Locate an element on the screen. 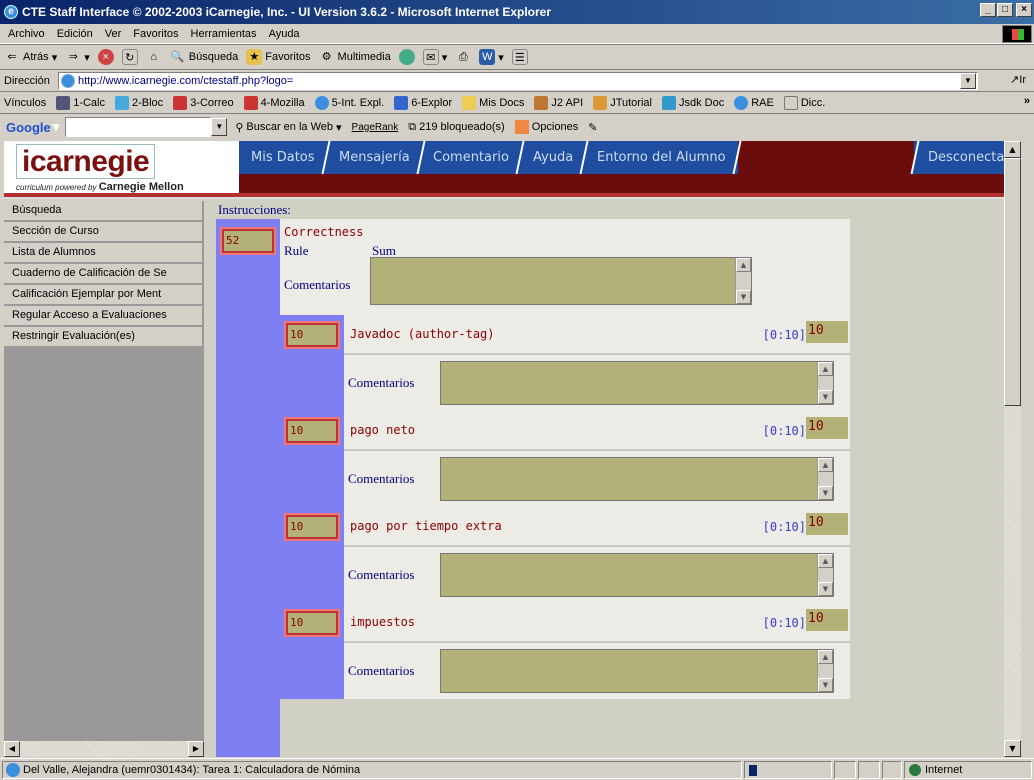 The width and height of the screenshot is (1034, 780). link-mozilla: 4-Mozilla is located at coordinates (274, 102).